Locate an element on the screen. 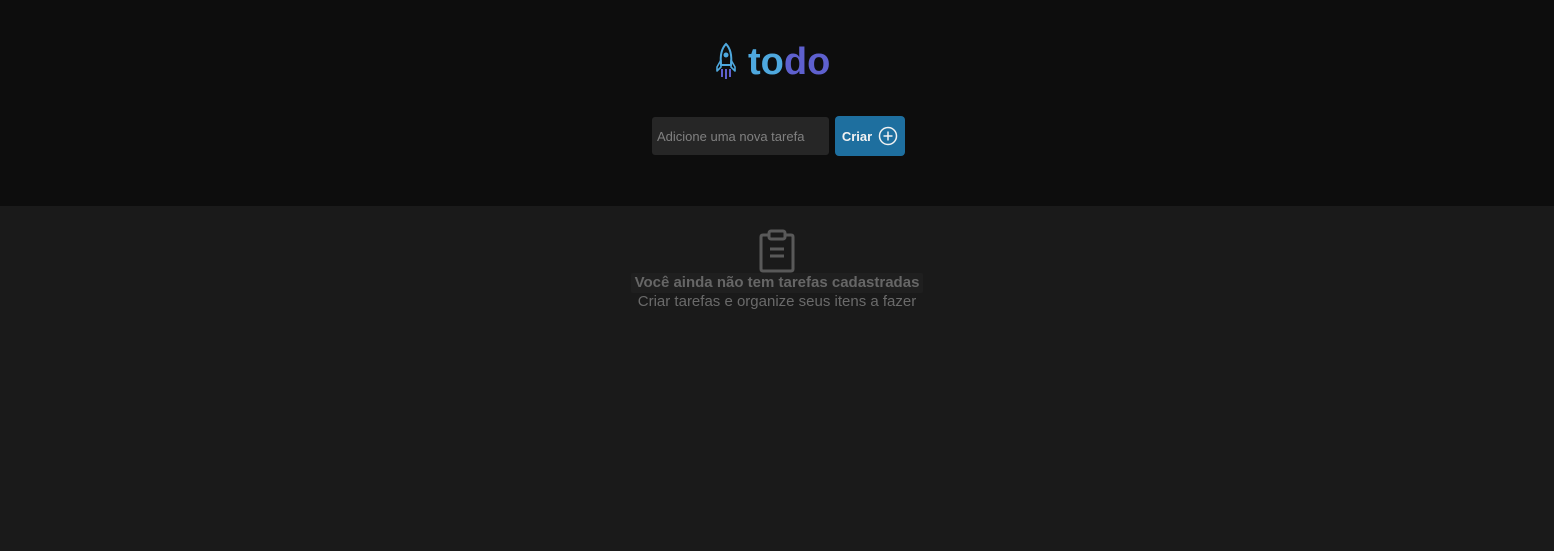  app-logo: todo is located at coordinates (770, 62).